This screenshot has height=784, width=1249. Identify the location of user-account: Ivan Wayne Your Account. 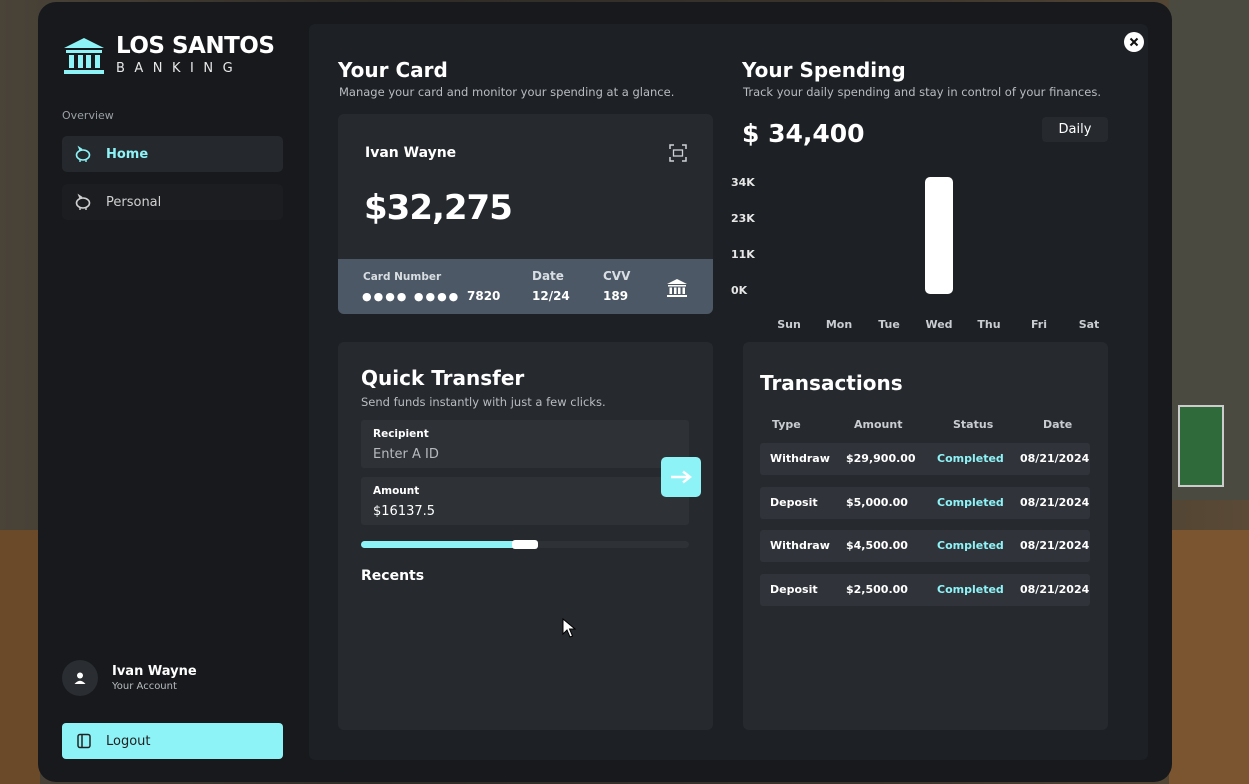
(129, 678).